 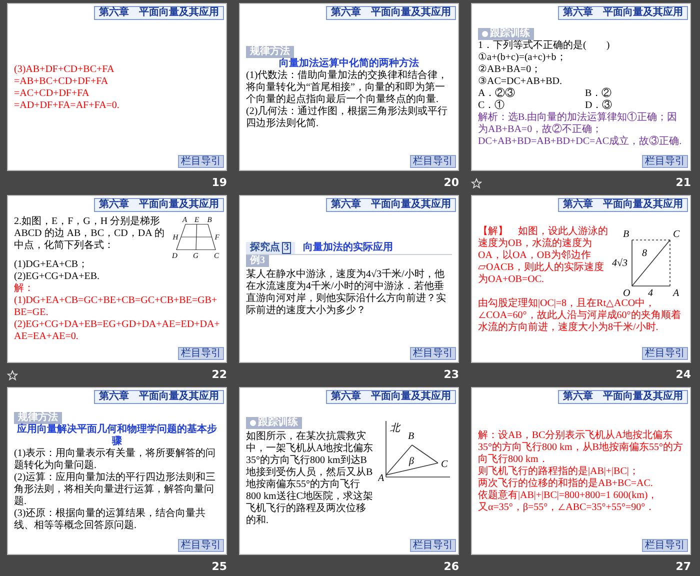 What do you see at coordinates (683, 182) in the screenshot?
I see `slide-number: 21` at bounding box center [683, 182].